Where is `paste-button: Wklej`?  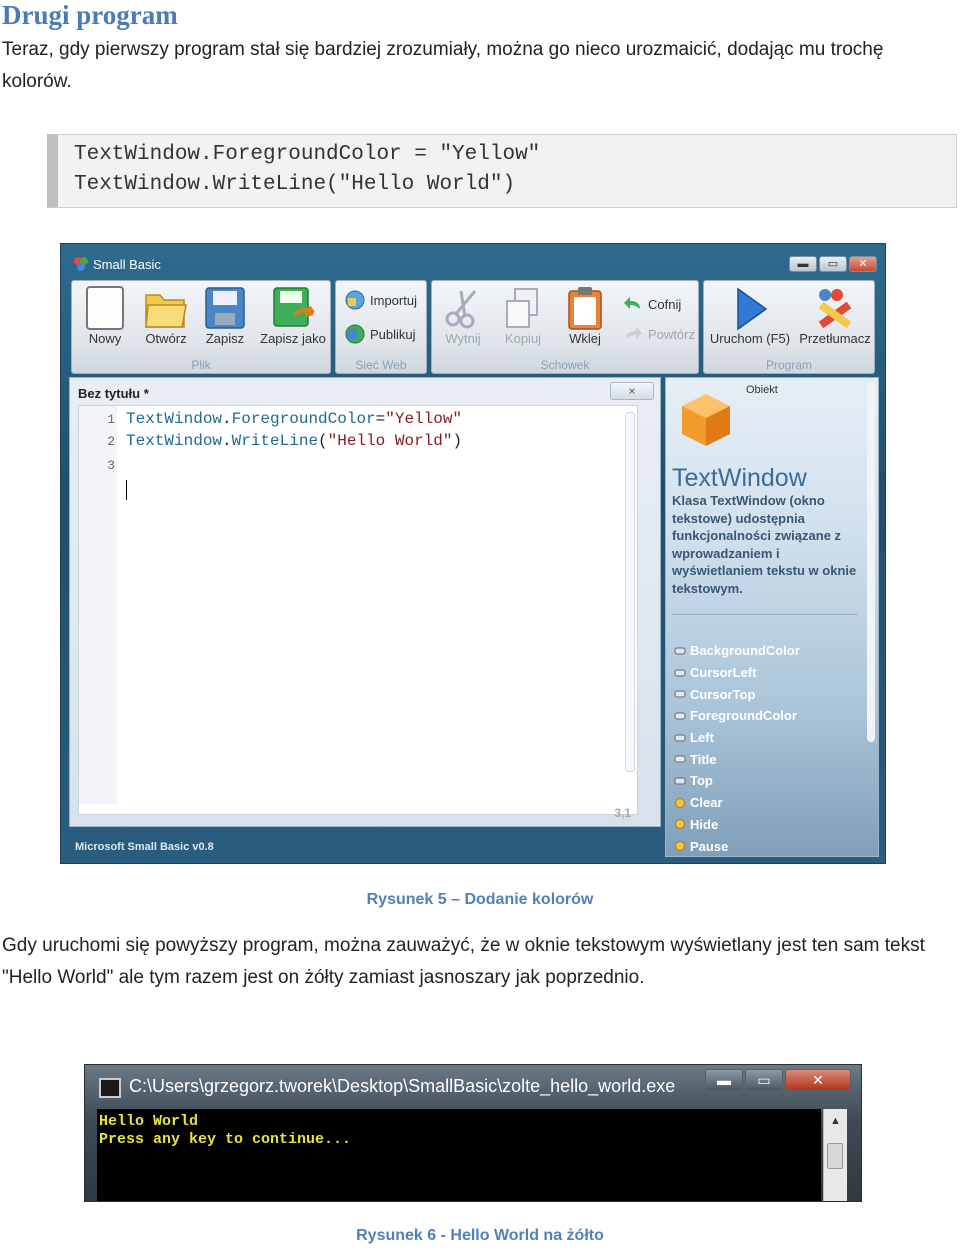
paste-button: Wklej is located at coordinates (585, 315).